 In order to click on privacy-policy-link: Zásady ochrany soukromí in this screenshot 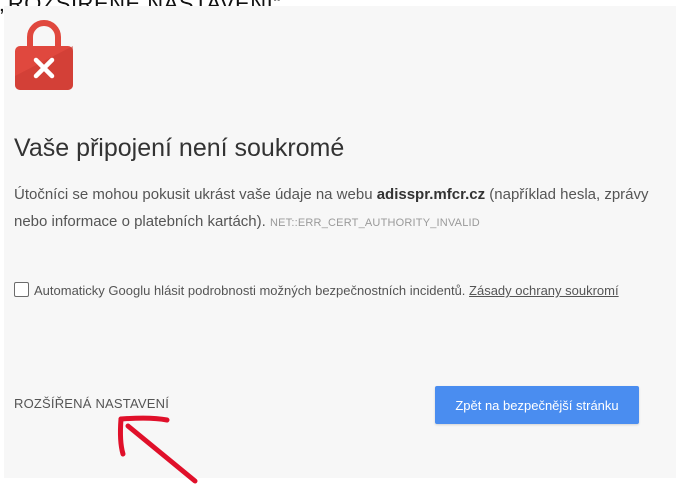, I will do `click(544, 290)`.